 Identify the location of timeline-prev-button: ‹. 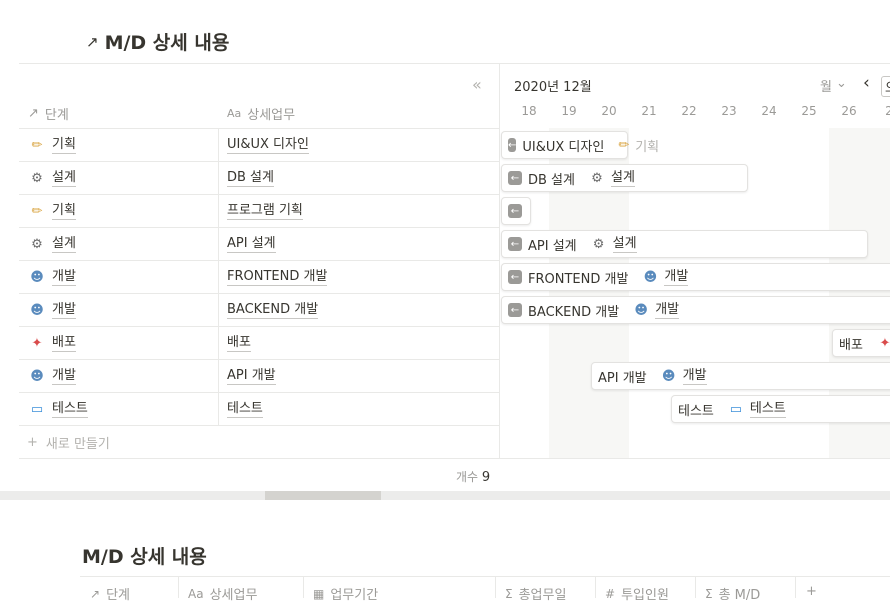
(866, 83).